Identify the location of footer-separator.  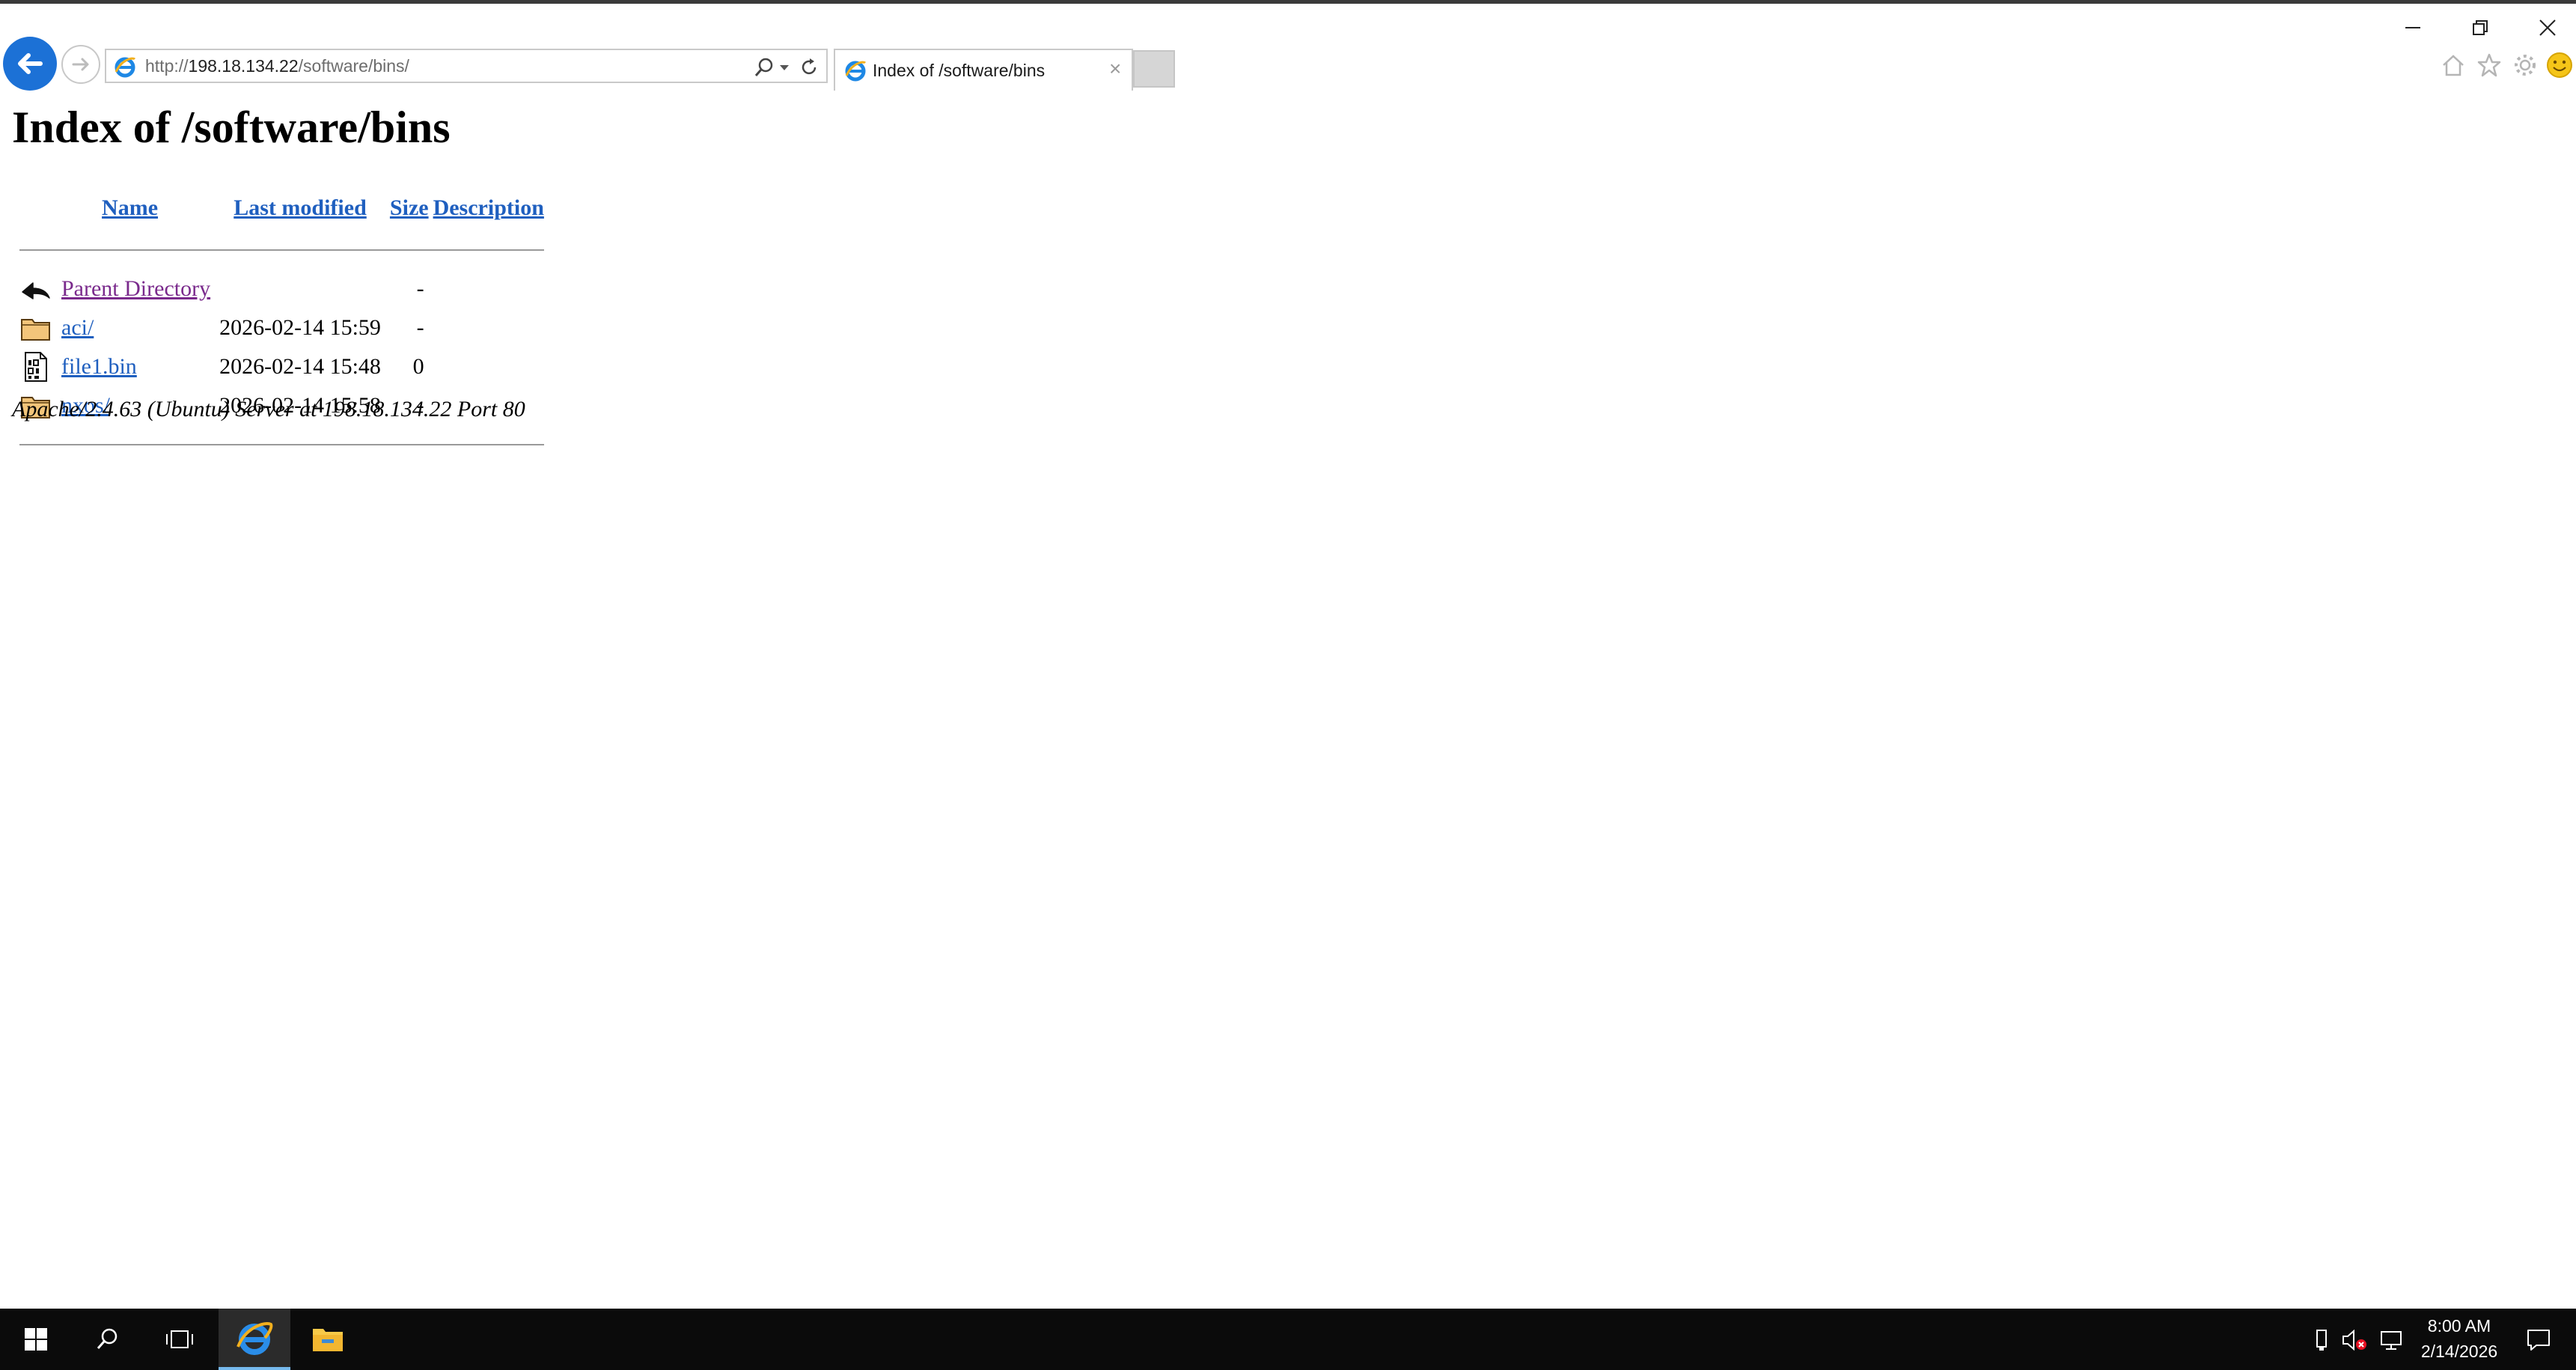
(282, 445).